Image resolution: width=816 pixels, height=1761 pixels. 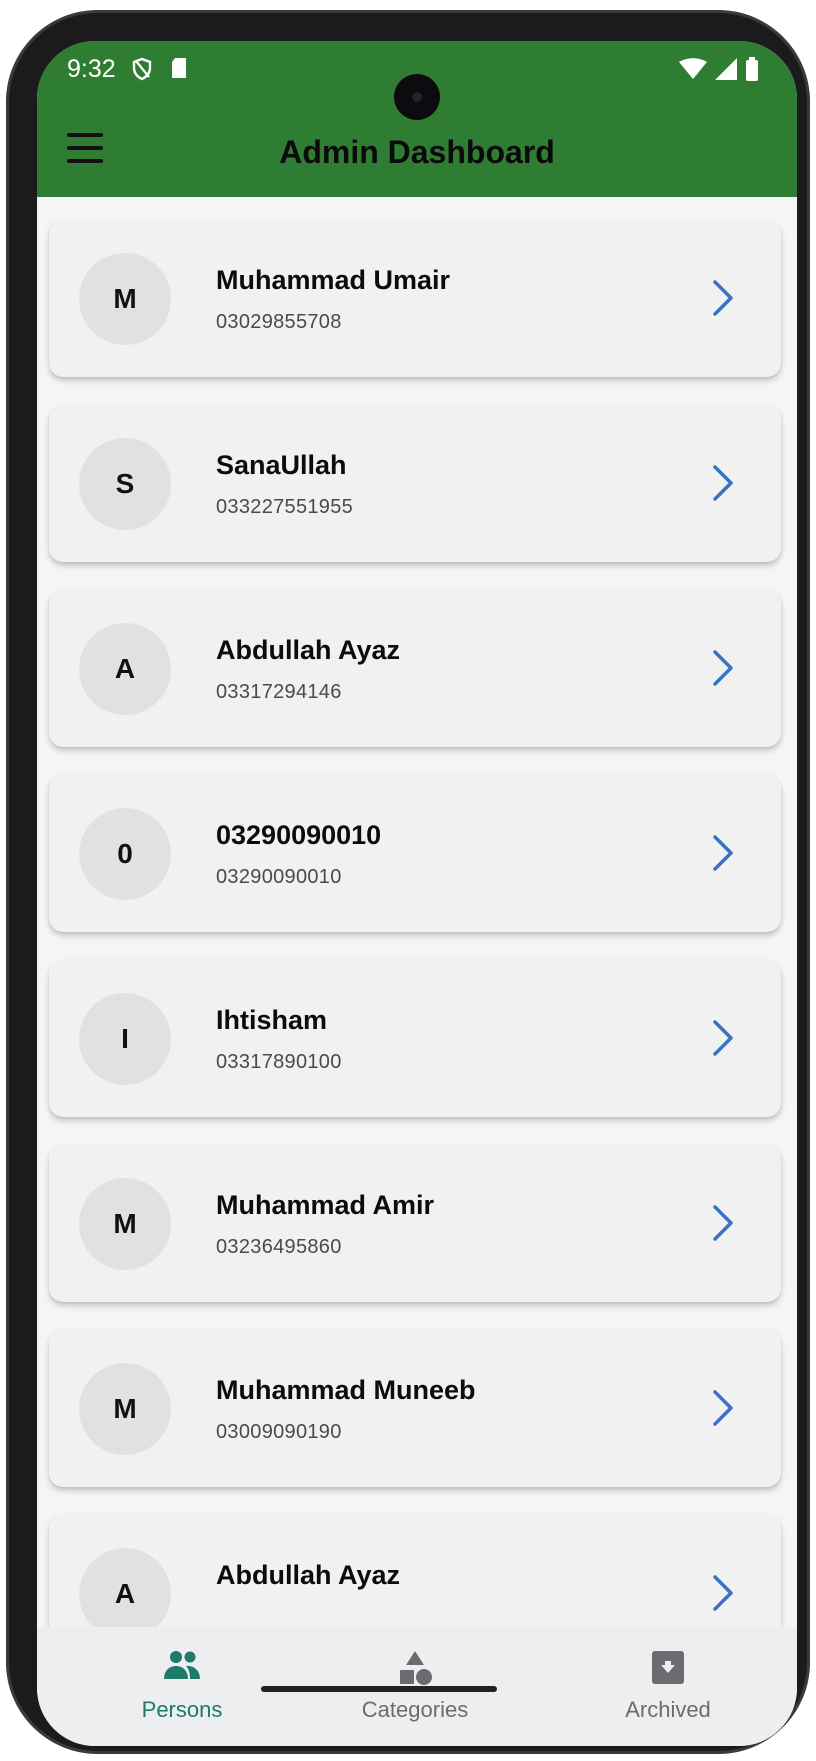 I want to click on status-time: 9:32, so click(x=91, y=69).